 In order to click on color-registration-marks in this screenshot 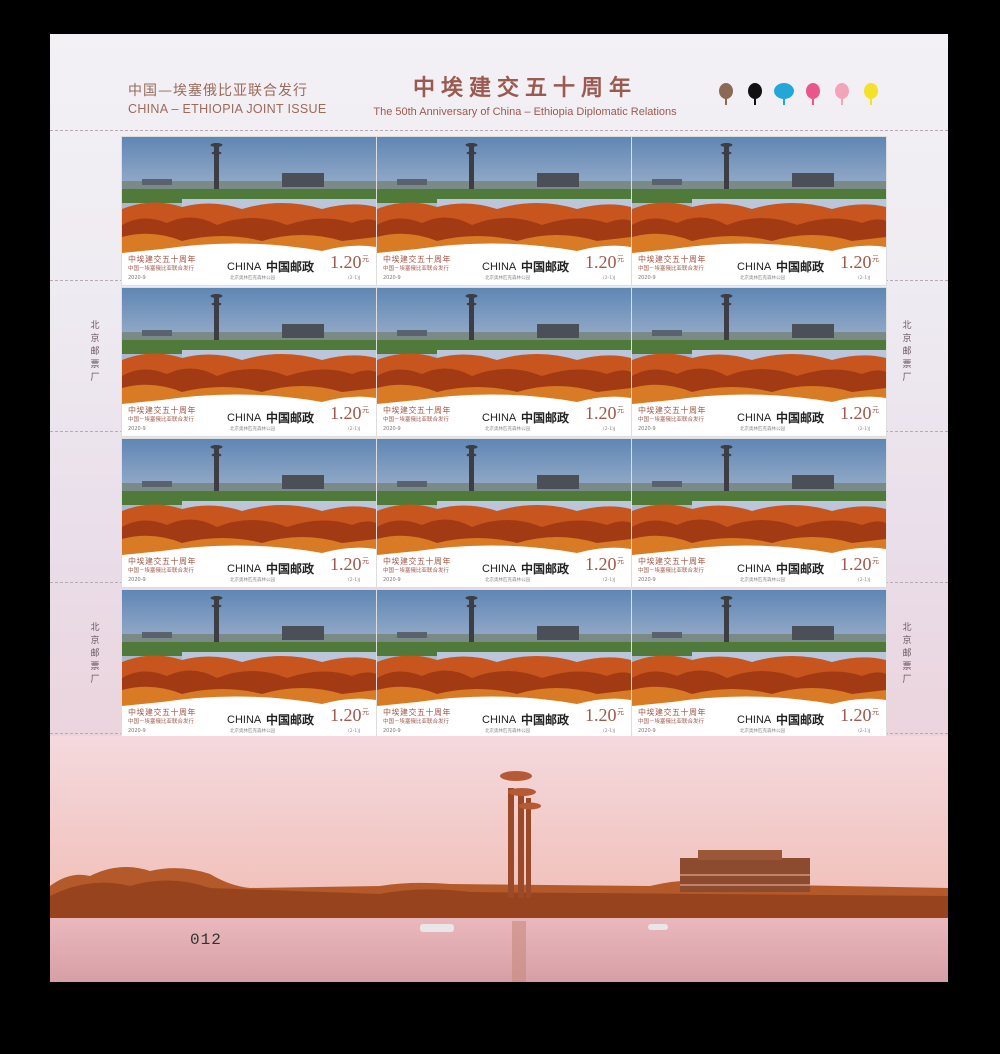, I will do `click(798, 94)`.